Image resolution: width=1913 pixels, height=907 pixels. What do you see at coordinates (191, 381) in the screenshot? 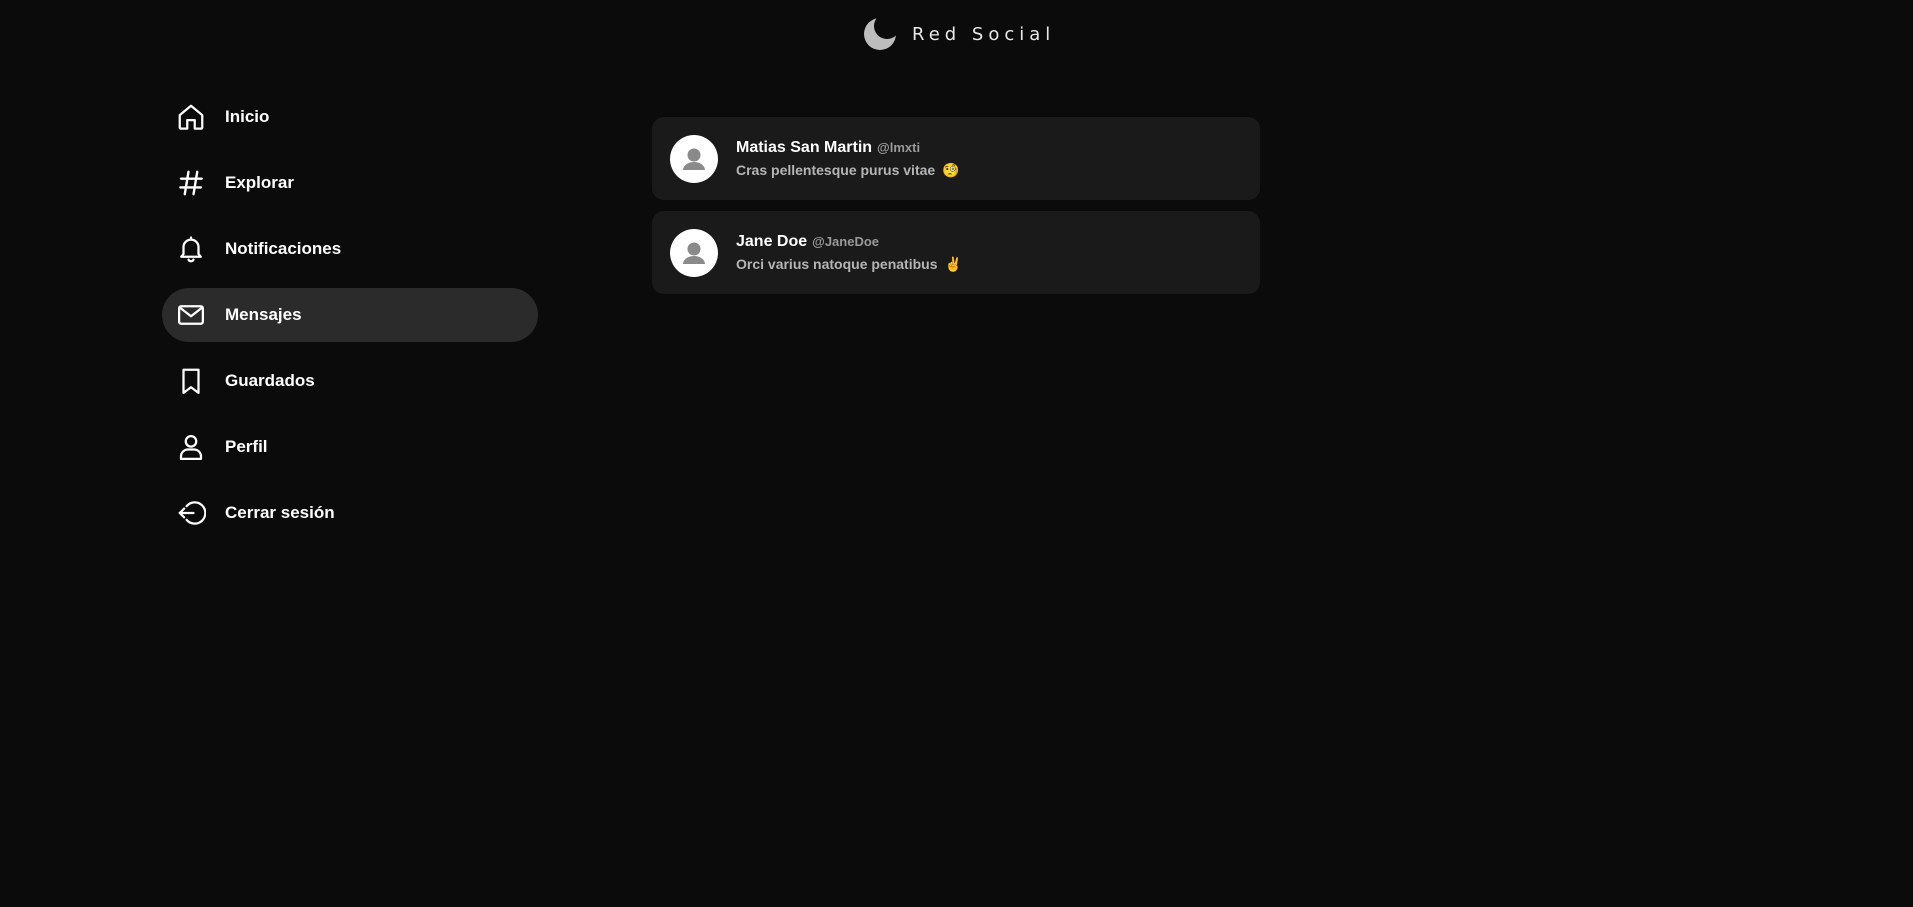
I see `bookmark-icon` at bounding box center [191, 381].